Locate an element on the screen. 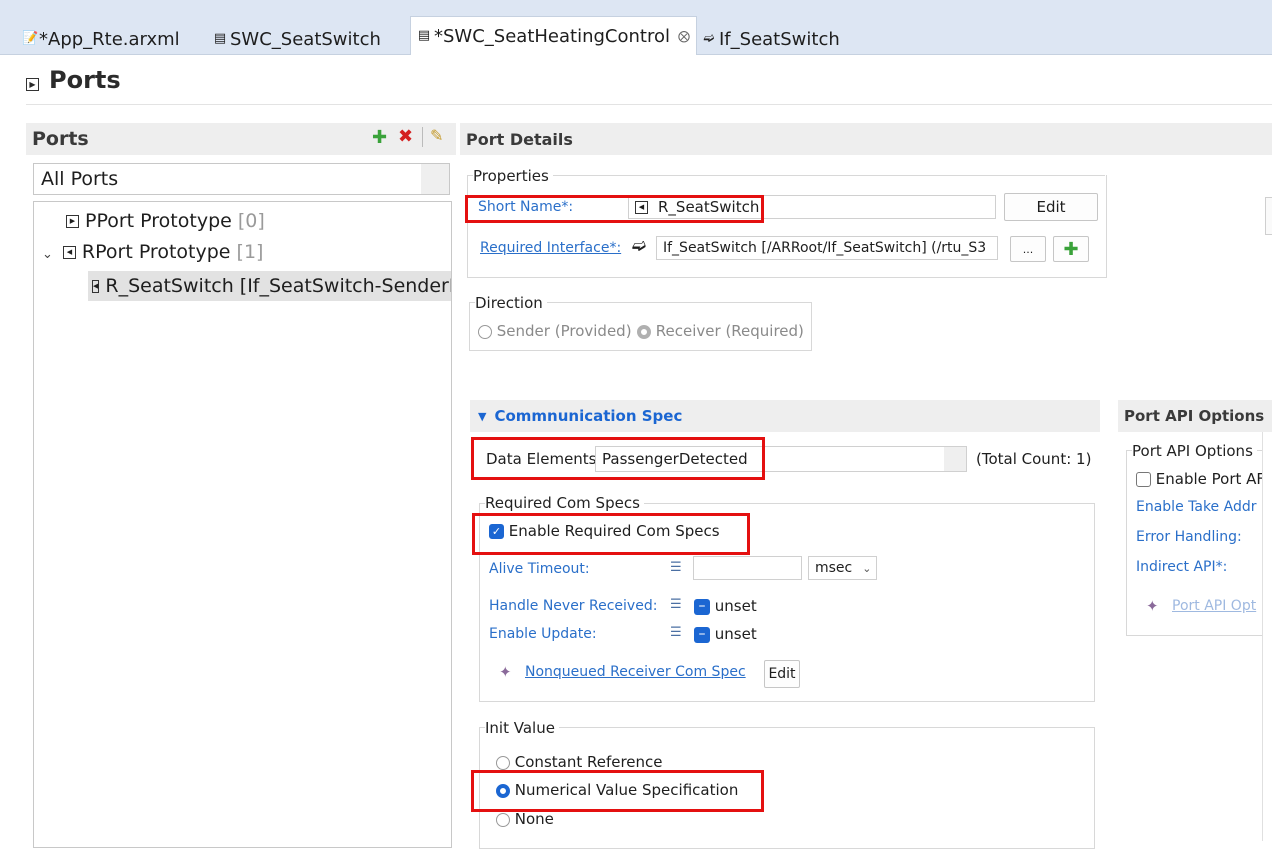 Image resolution: width=1272 pixels, height=849 pixels. nonqueued-edit-button: Edit is located at coordinates (782, 674).